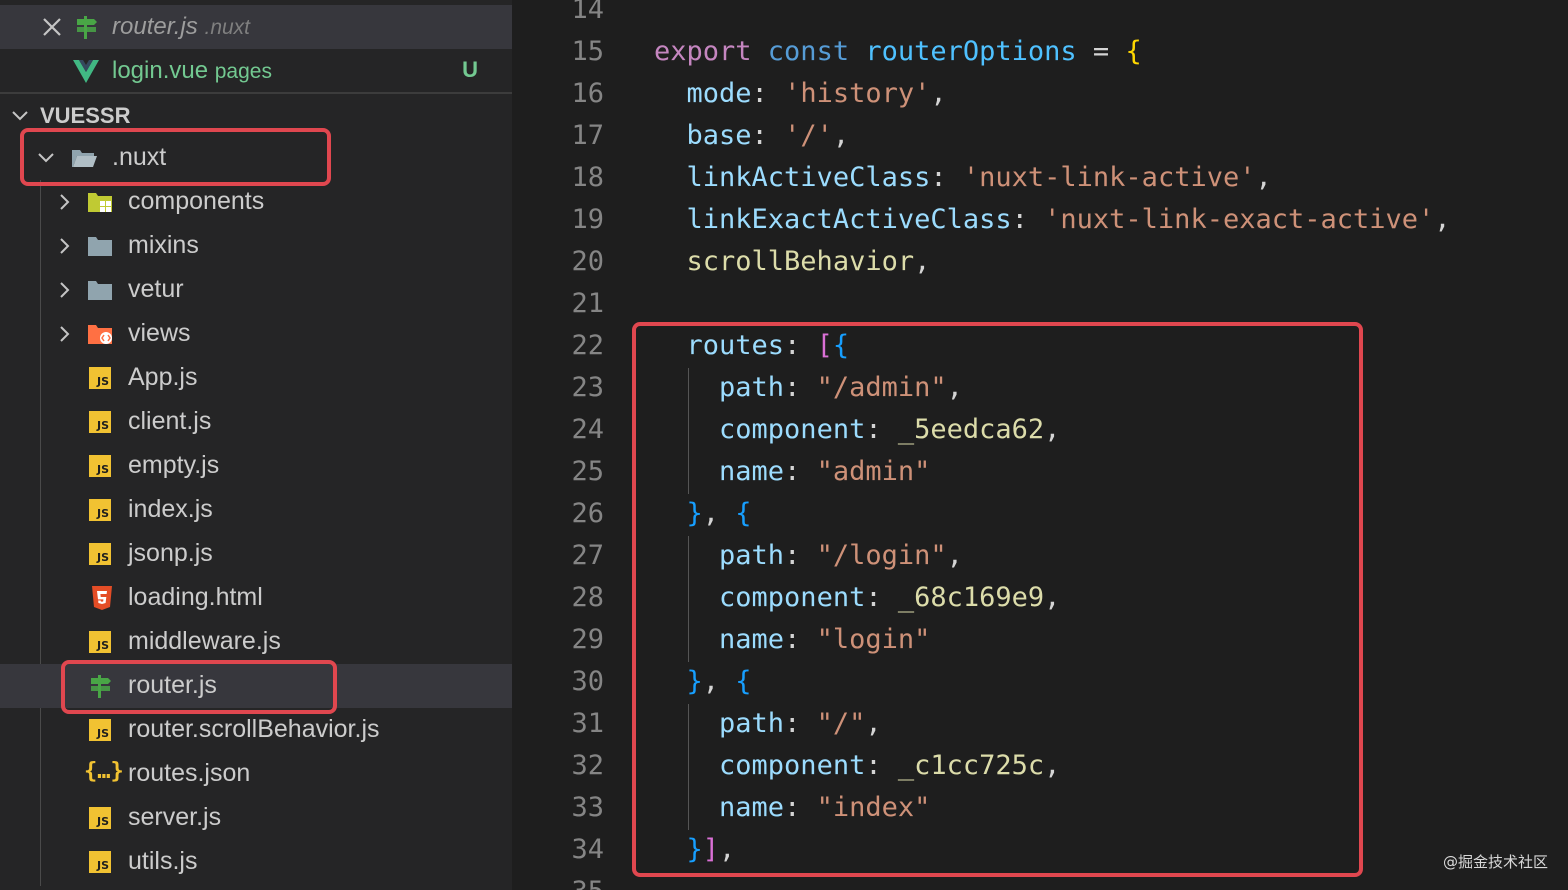 The width and height of the screenshot is (1568, 890). I want to click on line-number: 33, so click(587, 807).